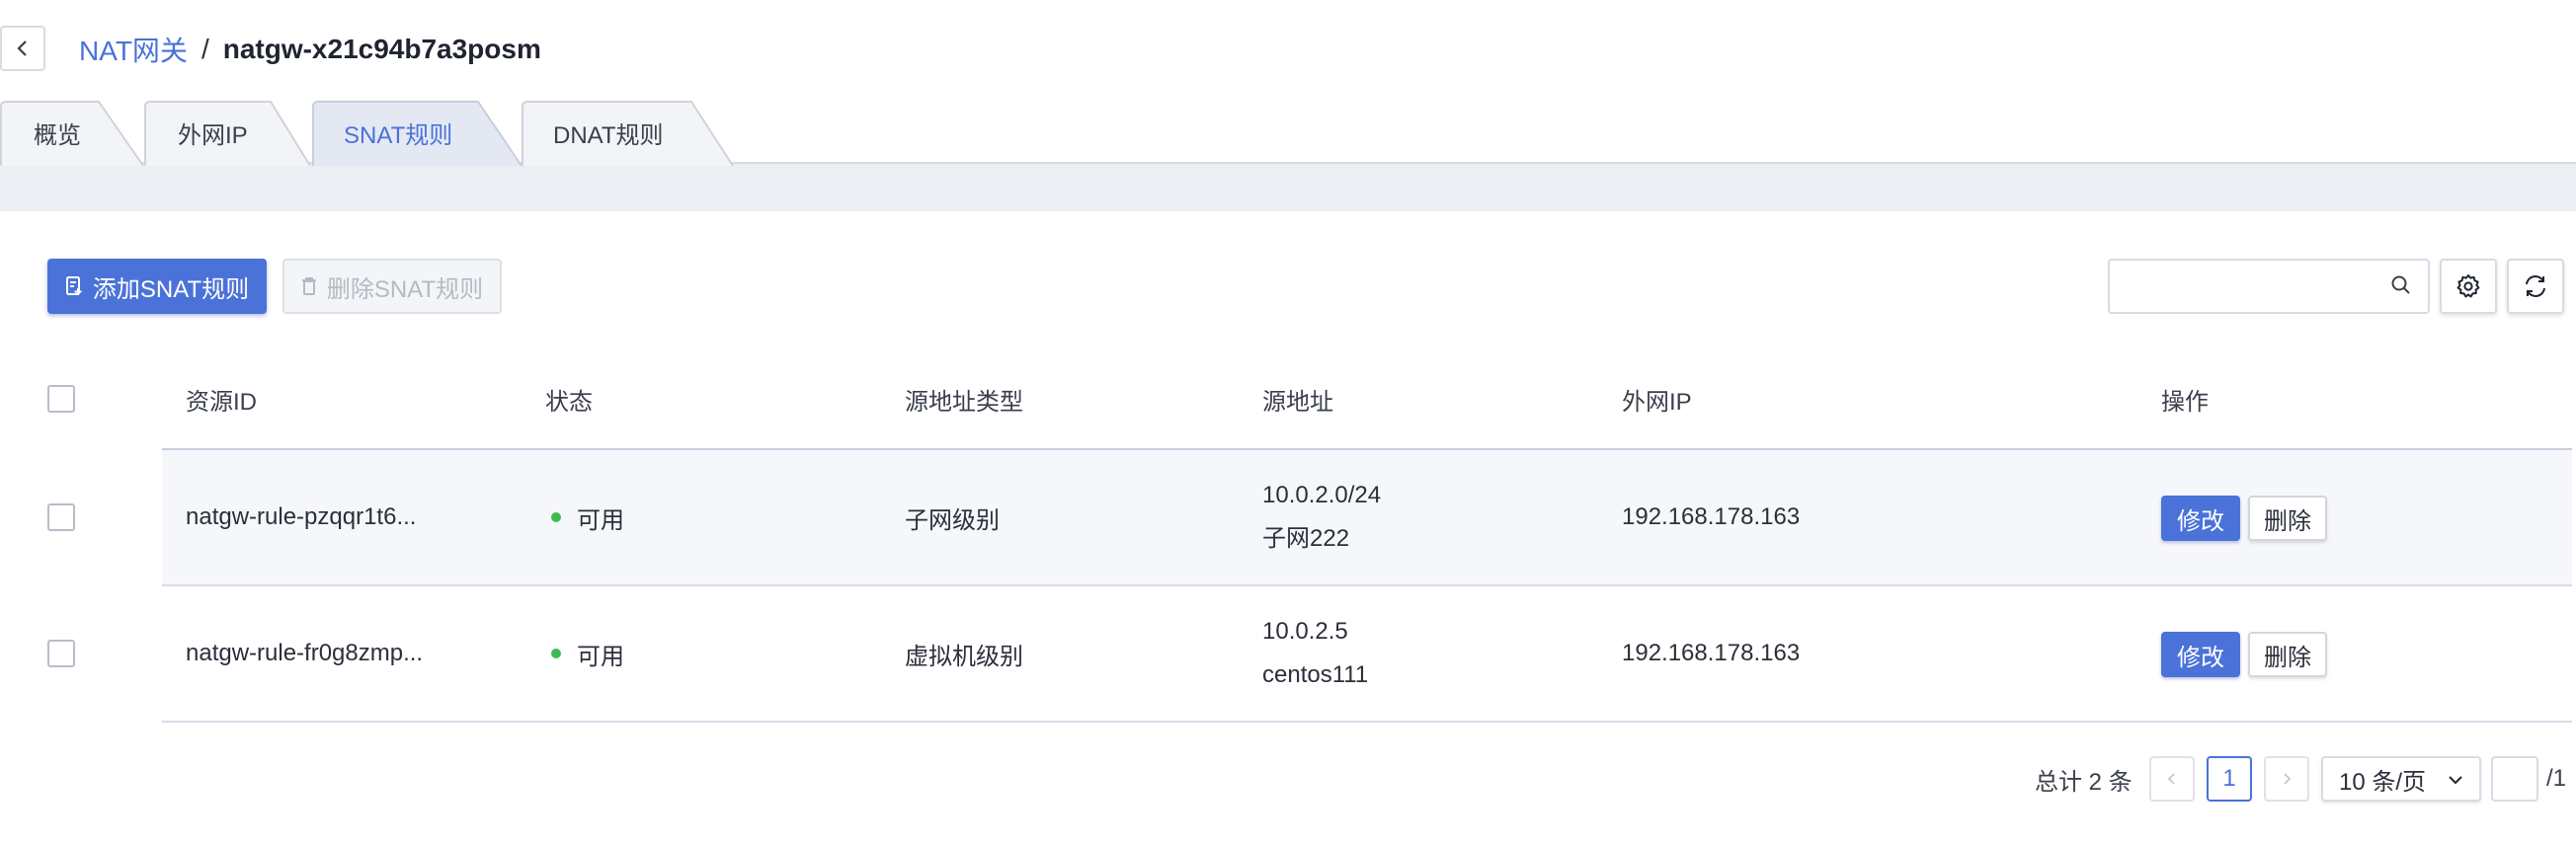 This screenshot has height=845, width=2576. Describe the element at coordinates (1657, 402) in the screenshot. I see `column-header-public-ip: 外网IP` at that location.